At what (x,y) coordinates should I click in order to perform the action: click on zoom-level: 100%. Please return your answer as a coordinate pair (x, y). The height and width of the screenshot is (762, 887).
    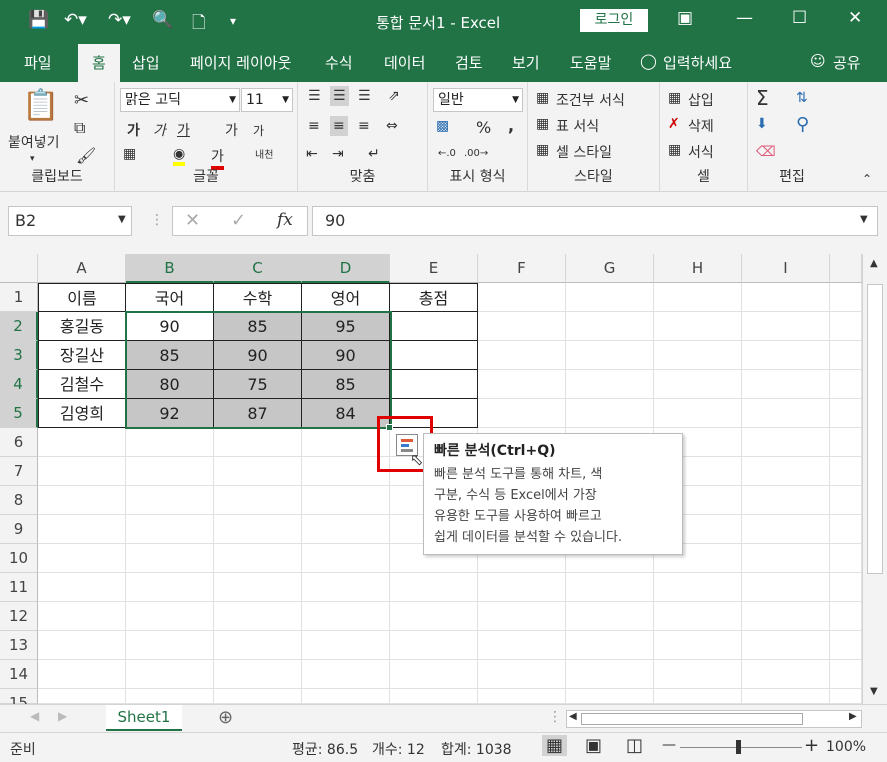
    Looking at the image, I should click on (846, 747).